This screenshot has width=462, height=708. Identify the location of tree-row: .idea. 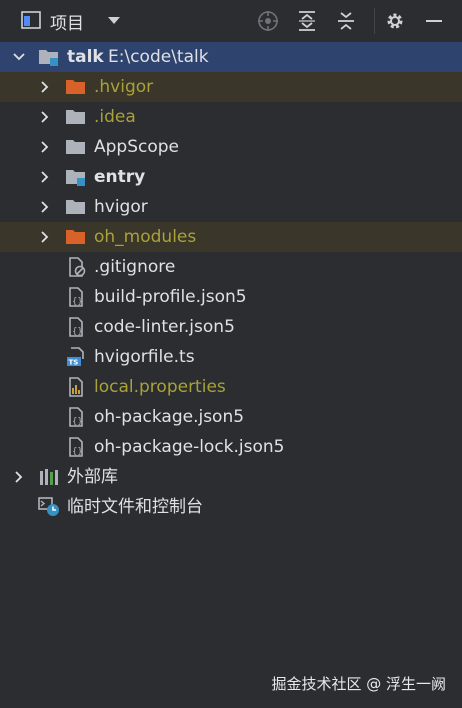
(231, 117).